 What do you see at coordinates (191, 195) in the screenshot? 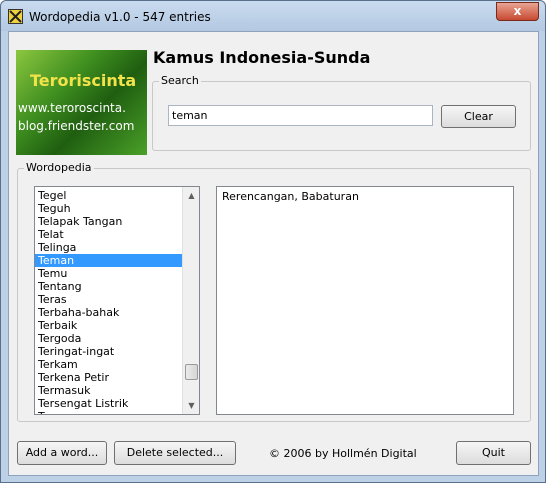
I see `scroll-up-arrow-icon: ▲` at bounding box center [191, 195].